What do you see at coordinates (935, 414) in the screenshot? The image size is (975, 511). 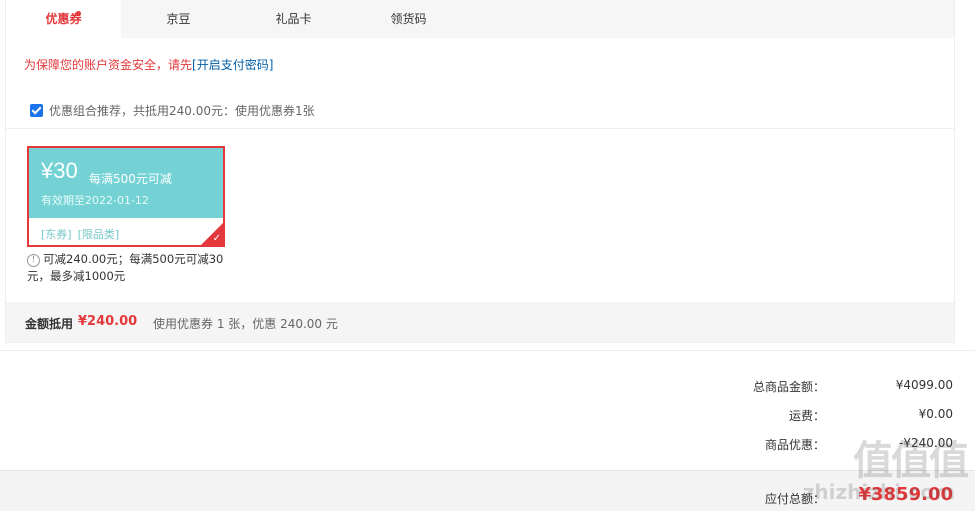 I see `freight-value: ¥0.00` at bounding box center [935, 414].